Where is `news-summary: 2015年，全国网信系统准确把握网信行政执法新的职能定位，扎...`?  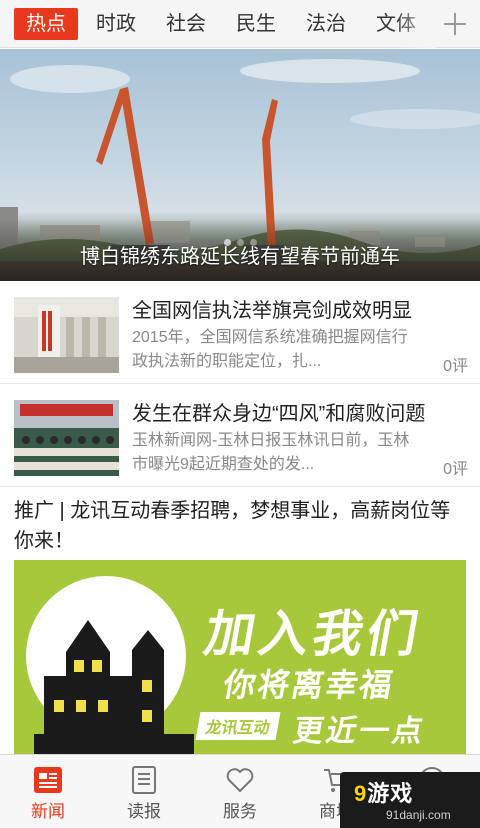 news-summary: 2015年，全国网信系统准确把握网信行政执法新的职能定位，扎... is located at coordinates (270, 349).